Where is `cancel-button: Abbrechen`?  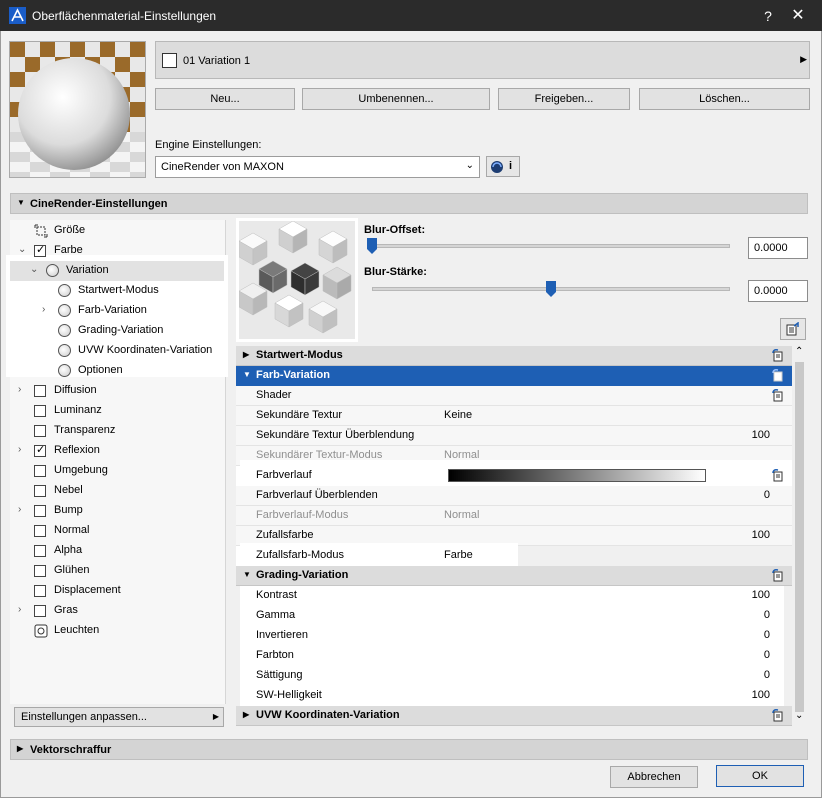 cancel-button: Abbrechen is located at coordinates (654, 777).